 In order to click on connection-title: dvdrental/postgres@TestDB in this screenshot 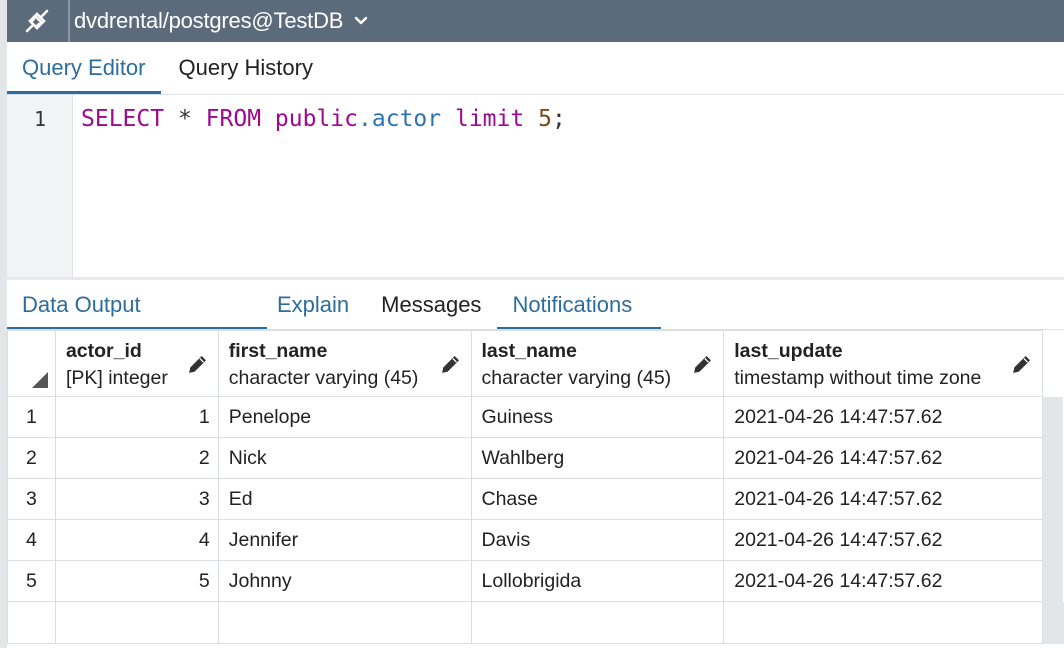, I will do `click(209, 20)`.